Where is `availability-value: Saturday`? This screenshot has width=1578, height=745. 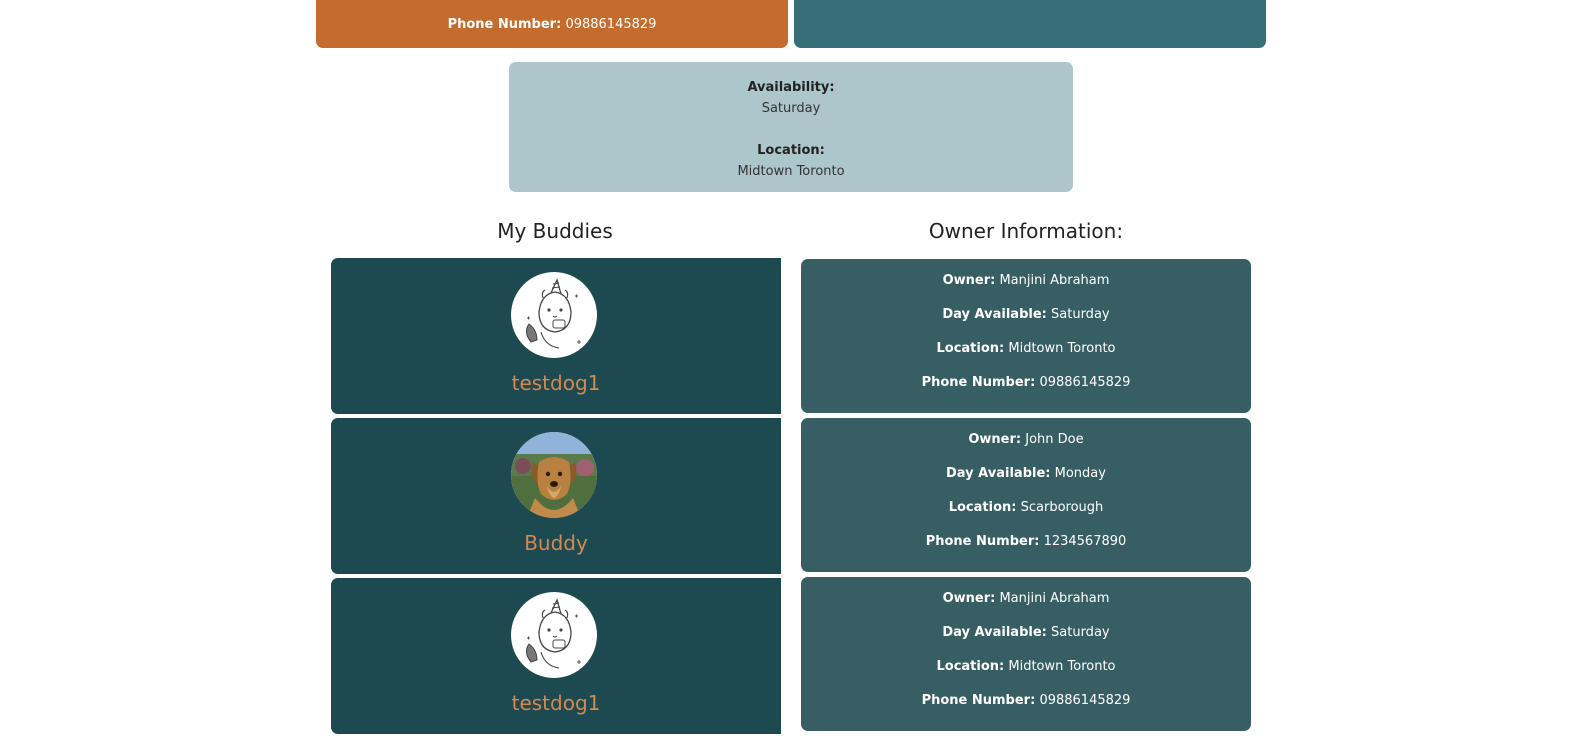 availability-value: Saturday is located at coordinates (791, 108).